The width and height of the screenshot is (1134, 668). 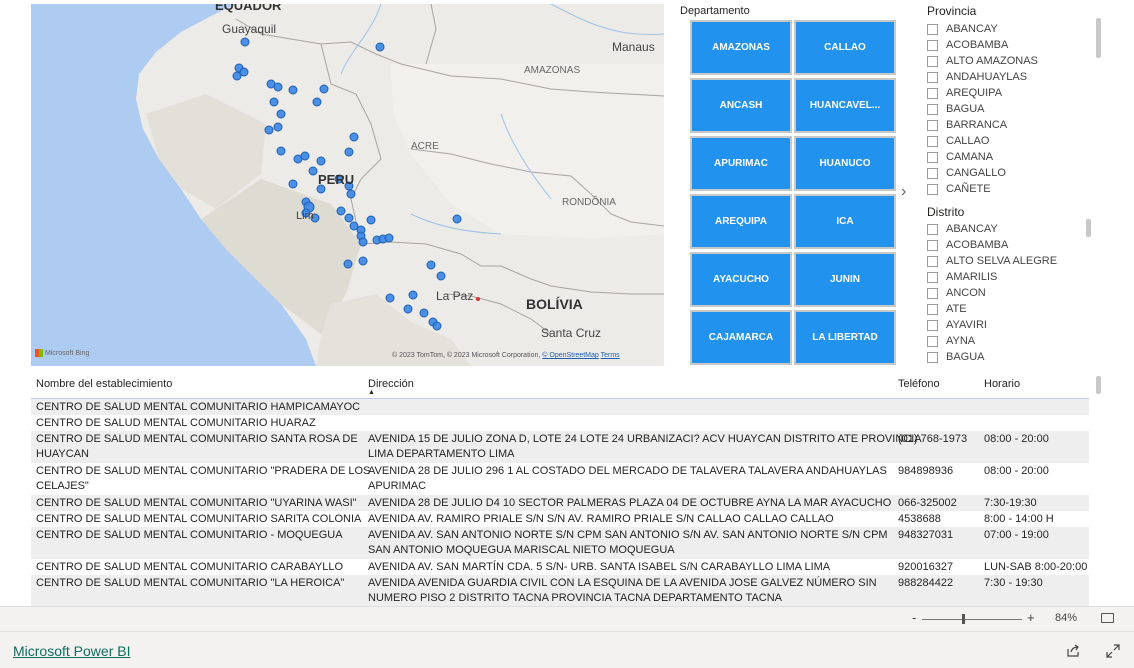 I want to click on cell-horario: LUN-SAB 8:00-20:00, so click(x=1036, y=567).